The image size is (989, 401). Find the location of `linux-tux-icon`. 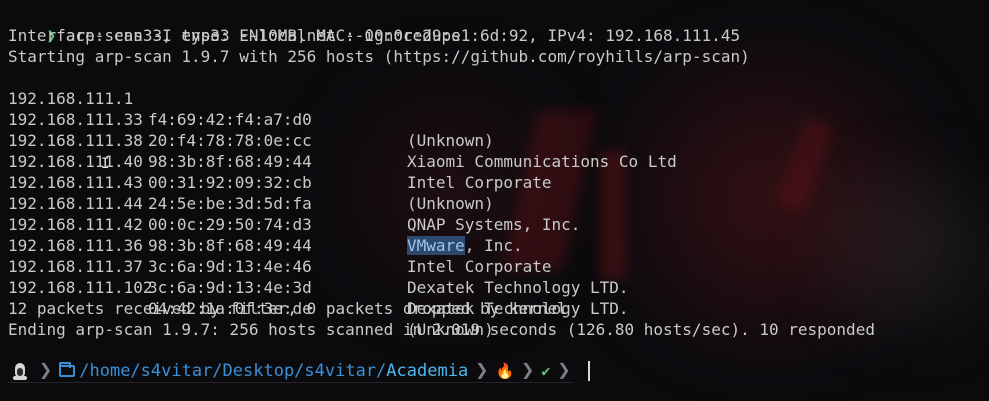

linux-tux-icon is located at coordinates (20, 371).